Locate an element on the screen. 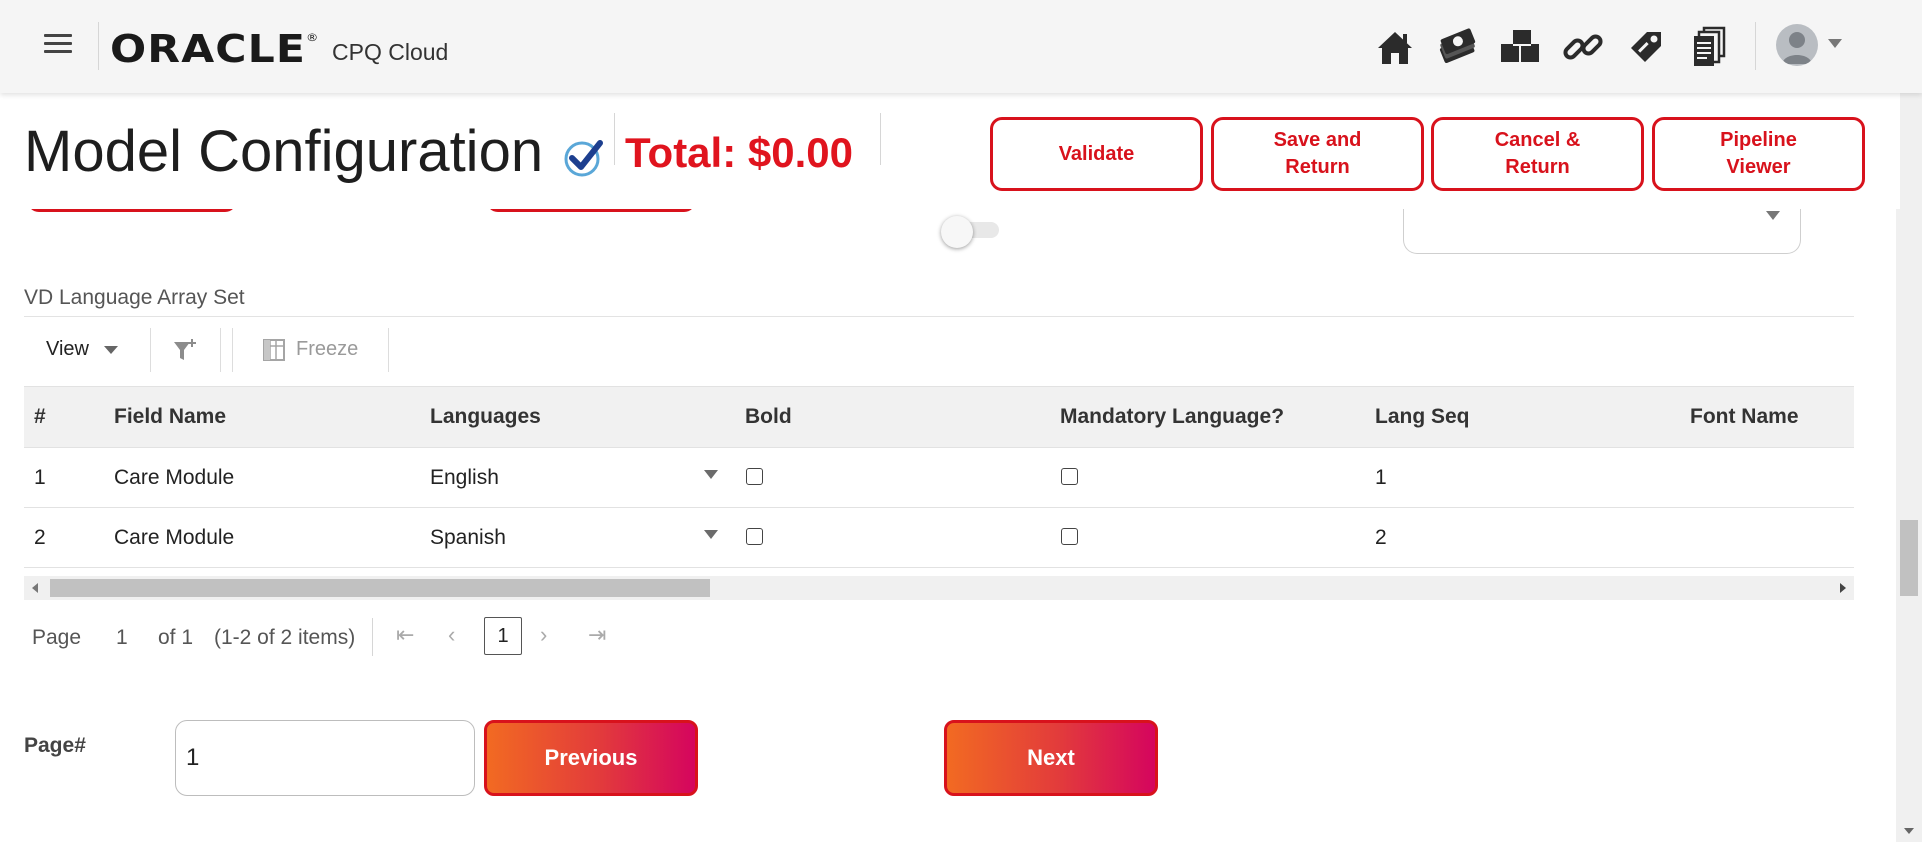 This screenshot has width=1922, height=842. freeze-icon is located at coordinates (274, 350).